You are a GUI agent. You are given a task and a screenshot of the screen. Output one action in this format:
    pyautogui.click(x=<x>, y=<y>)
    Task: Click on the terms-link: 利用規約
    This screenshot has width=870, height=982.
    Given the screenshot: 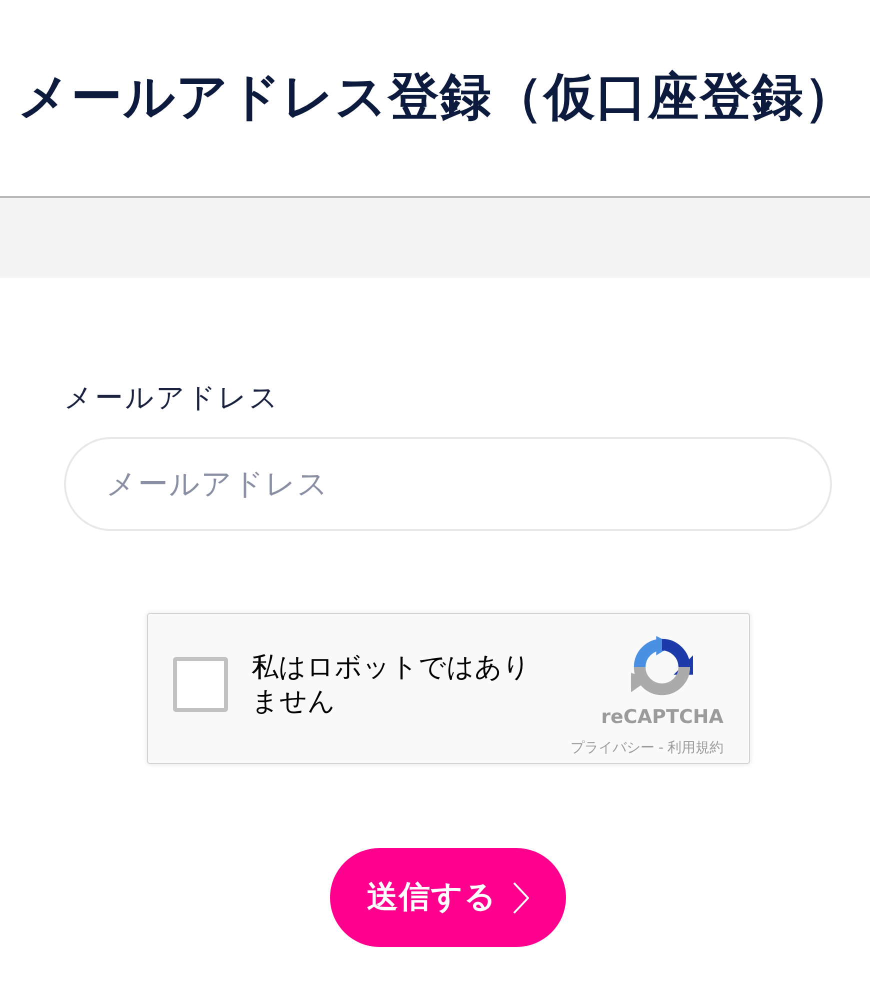 What is the action you would take?
    pyautogui.click(x=696, y=748)
    